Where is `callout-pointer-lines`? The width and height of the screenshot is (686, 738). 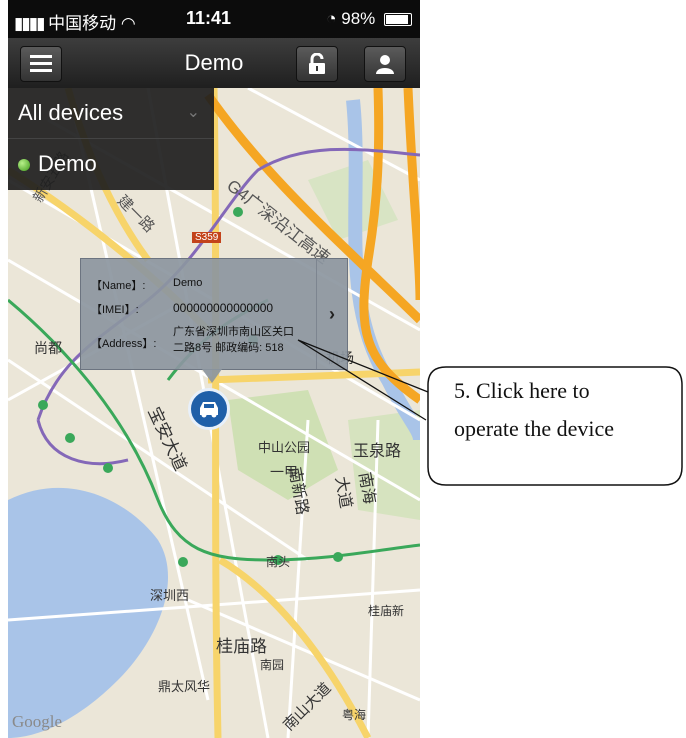
callout-pointer-lines is located at coordinates (363, 380).